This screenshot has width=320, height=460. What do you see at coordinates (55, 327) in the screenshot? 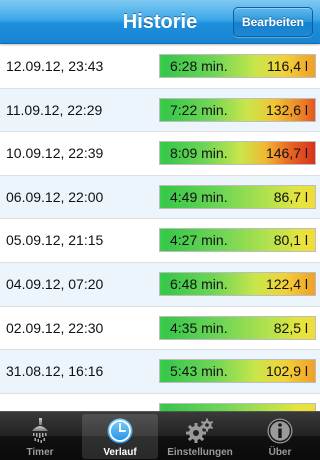
I see `entry-date: 02.09.12, 22:30` at bounding box center [55, 327].